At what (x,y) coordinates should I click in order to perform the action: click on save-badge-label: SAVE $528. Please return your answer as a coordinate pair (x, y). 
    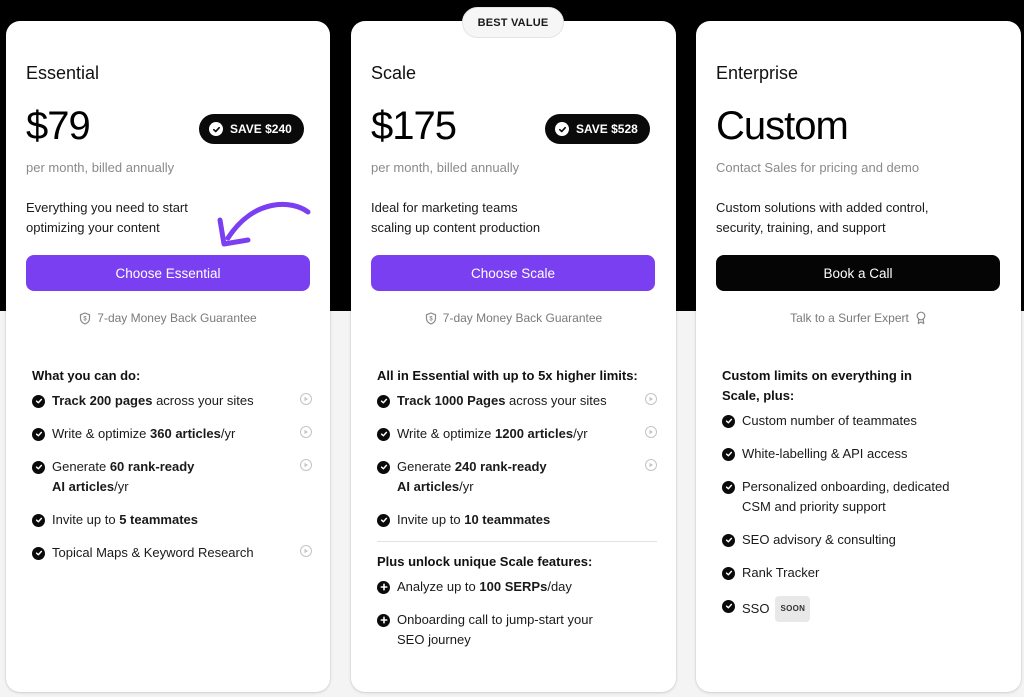
    Looking at the image, I should click on (607, 129).